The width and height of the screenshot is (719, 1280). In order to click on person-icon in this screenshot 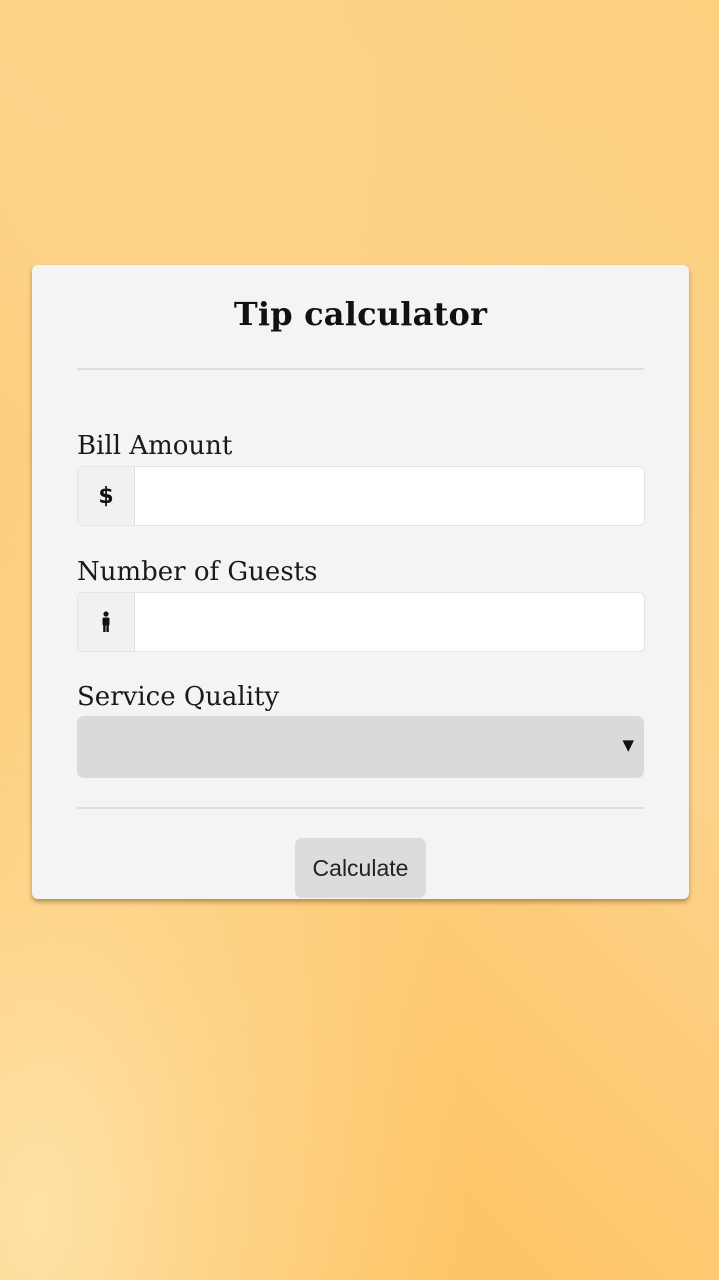, I will do `click(106, 622)`.